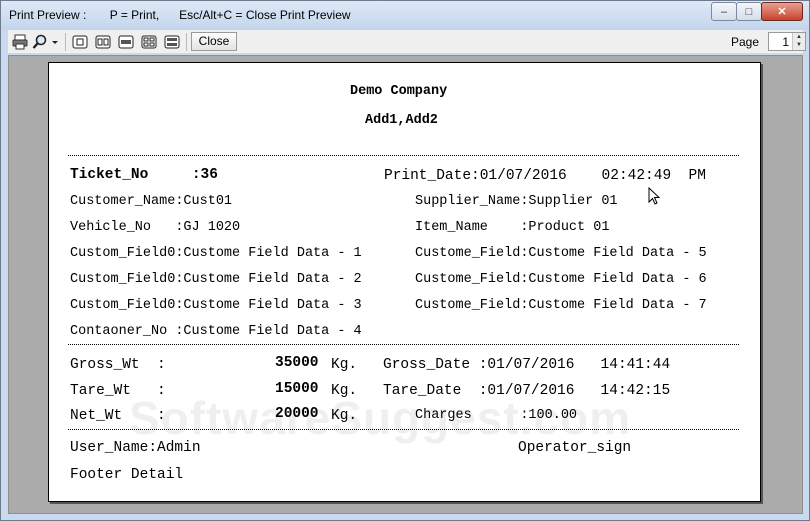 The width and height of the screenshot is (810, 521). Describe the element at coordinates (151, 201) in the screenshot. I see `customer-name: Customer_Name:Cust01` at that location.